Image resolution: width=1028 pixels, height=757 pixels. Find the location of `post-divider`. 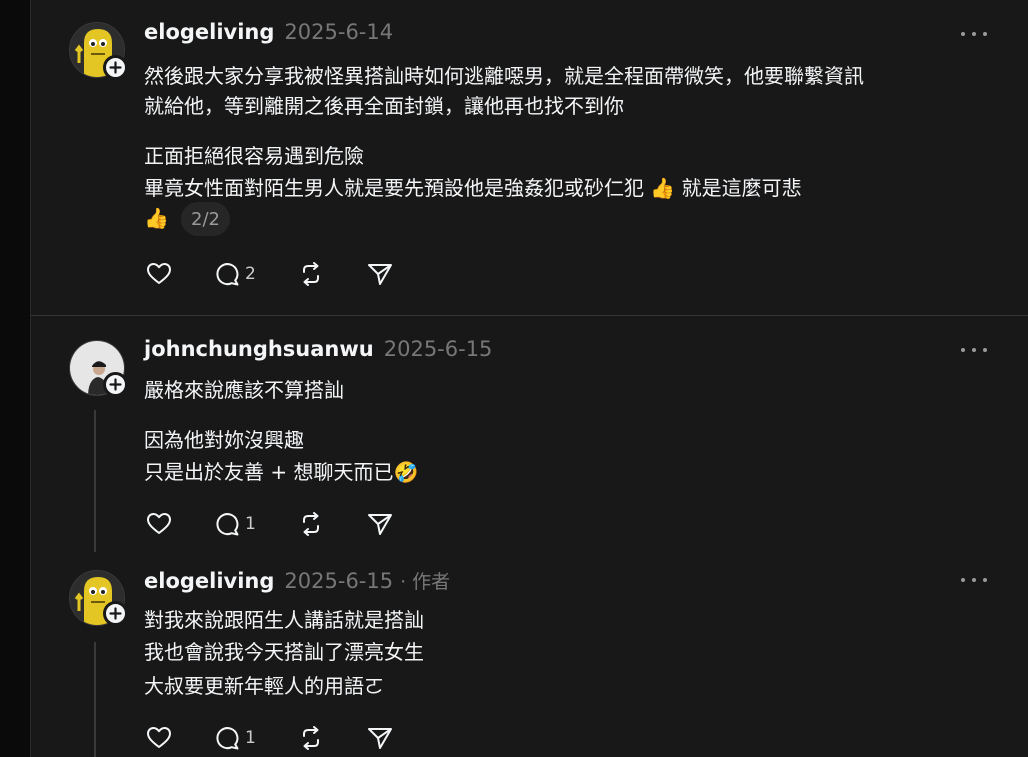

post-divider is located at coordinates (529, 315).